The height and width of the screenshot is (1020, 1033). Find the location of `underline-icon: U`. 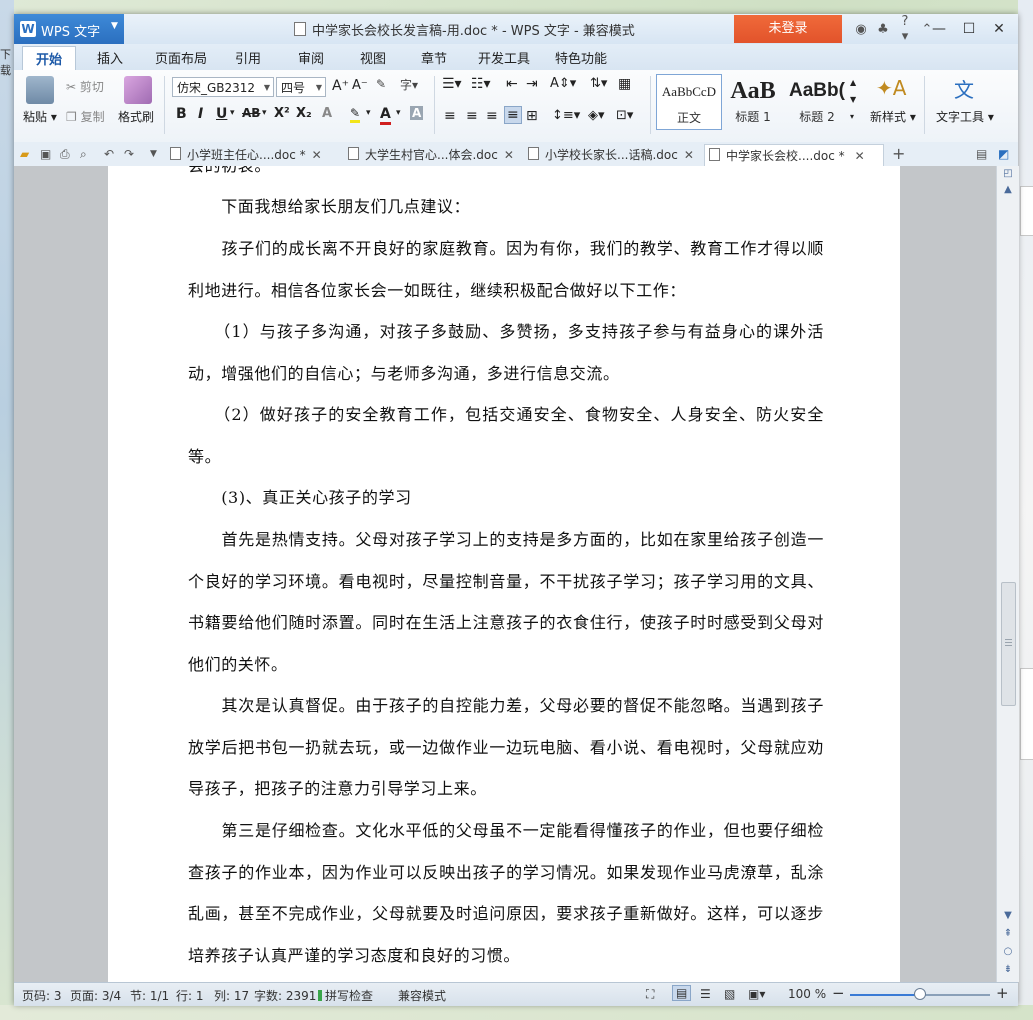

underline-icon: U is located at coordinates (221, 114).